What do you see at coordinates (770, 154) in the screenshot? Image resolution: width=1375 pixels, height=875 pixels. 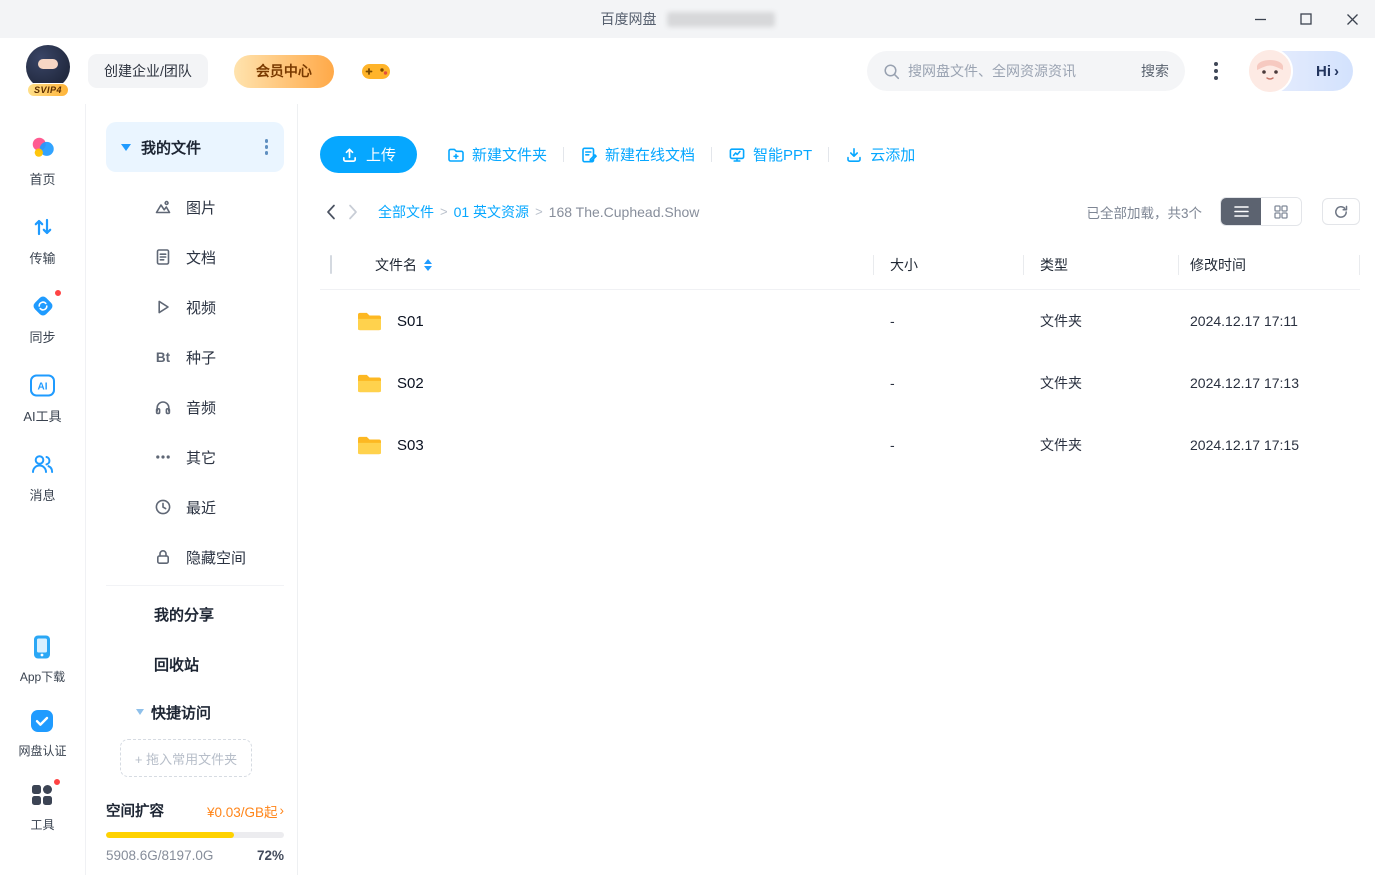 I see `smart-ppt-button: 智能PPT` at bounding box center [770, 154].